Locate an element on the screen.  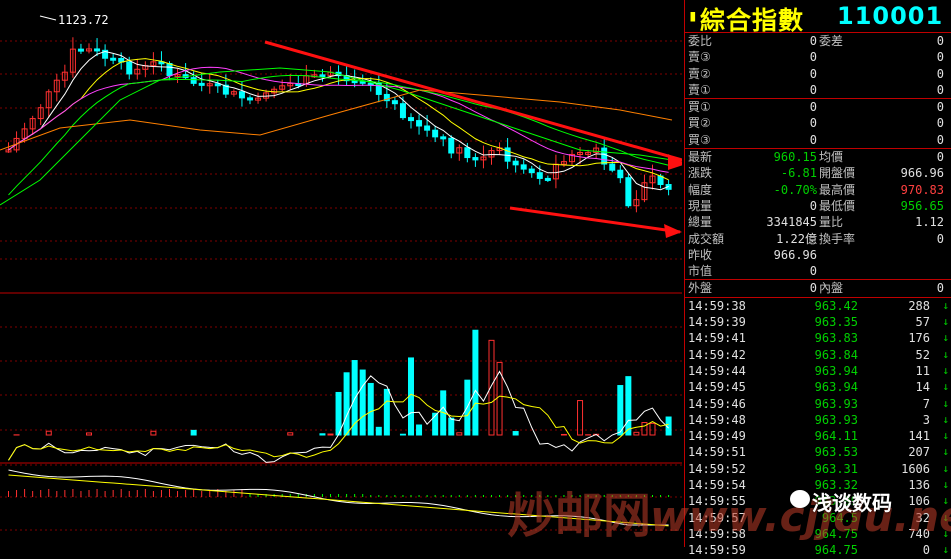
tick-row: 14:59:38963.42288↓ is located at coordinates (818, 306).